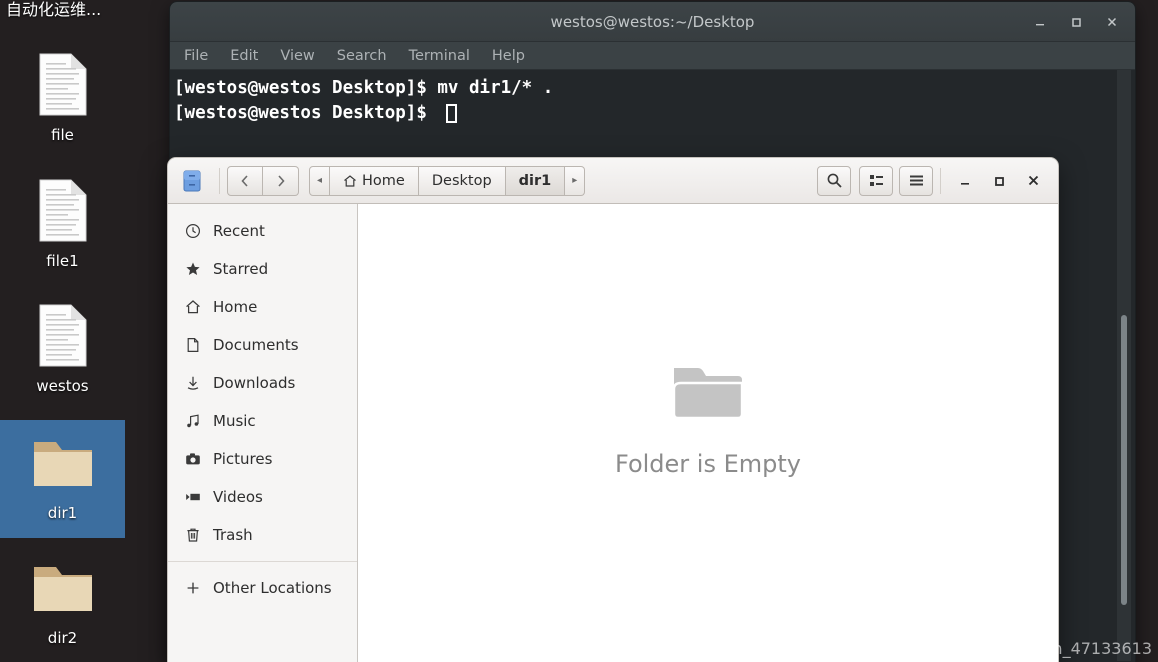 This screenshot has width=1158, height=662. What do you see at coordinates (192, 383) in the screenshot?
I see `download-icon` at bounding box center [192, 383].